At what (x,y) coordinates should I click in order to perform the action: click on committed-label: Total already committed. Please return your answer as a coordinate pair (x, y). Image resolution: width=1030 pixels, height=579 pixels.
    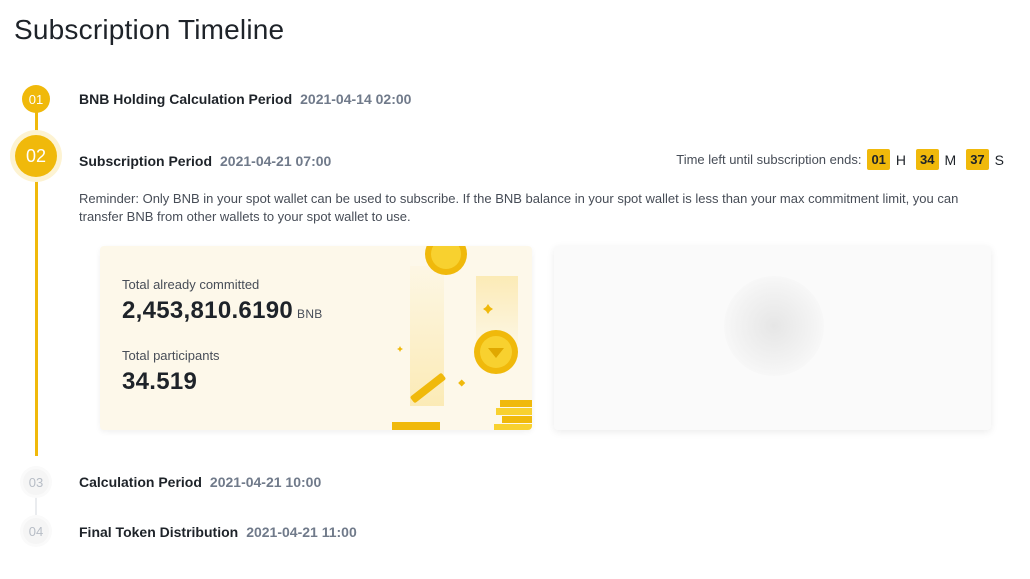
    Looking at the image, I should click on (191, 284).